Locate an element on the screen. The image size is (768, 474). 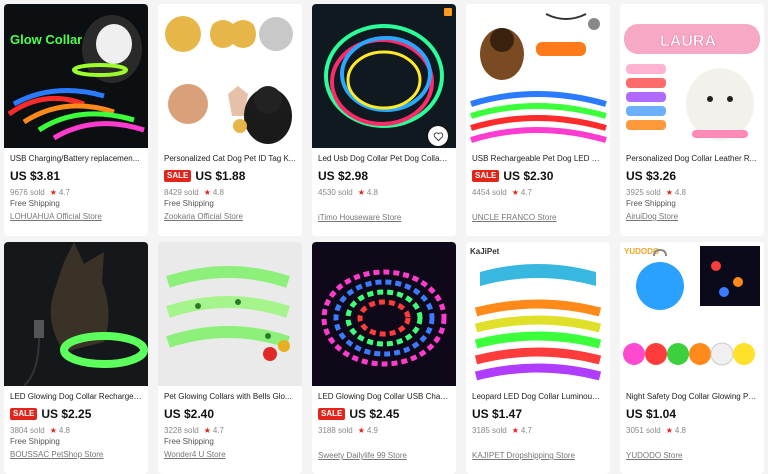
store-link: KAJIPET Dropshipping Store is located at coordinates (538, 455).